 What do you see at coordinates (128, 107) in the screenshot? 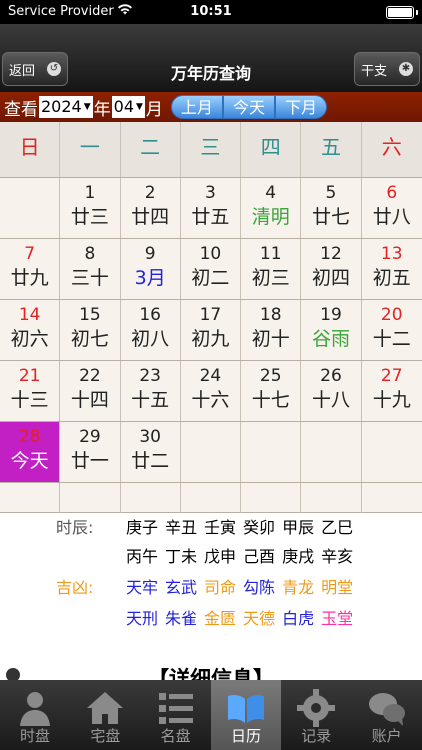
I see `month-select: 04 ▼` at bounding box center [128, 107].